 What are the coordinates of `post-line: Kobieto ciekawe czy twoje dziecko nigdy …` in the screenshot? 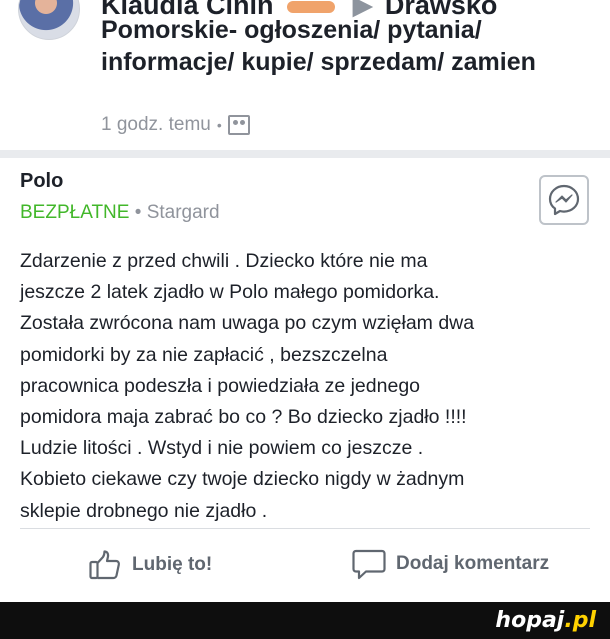 It's located at (242, 479).